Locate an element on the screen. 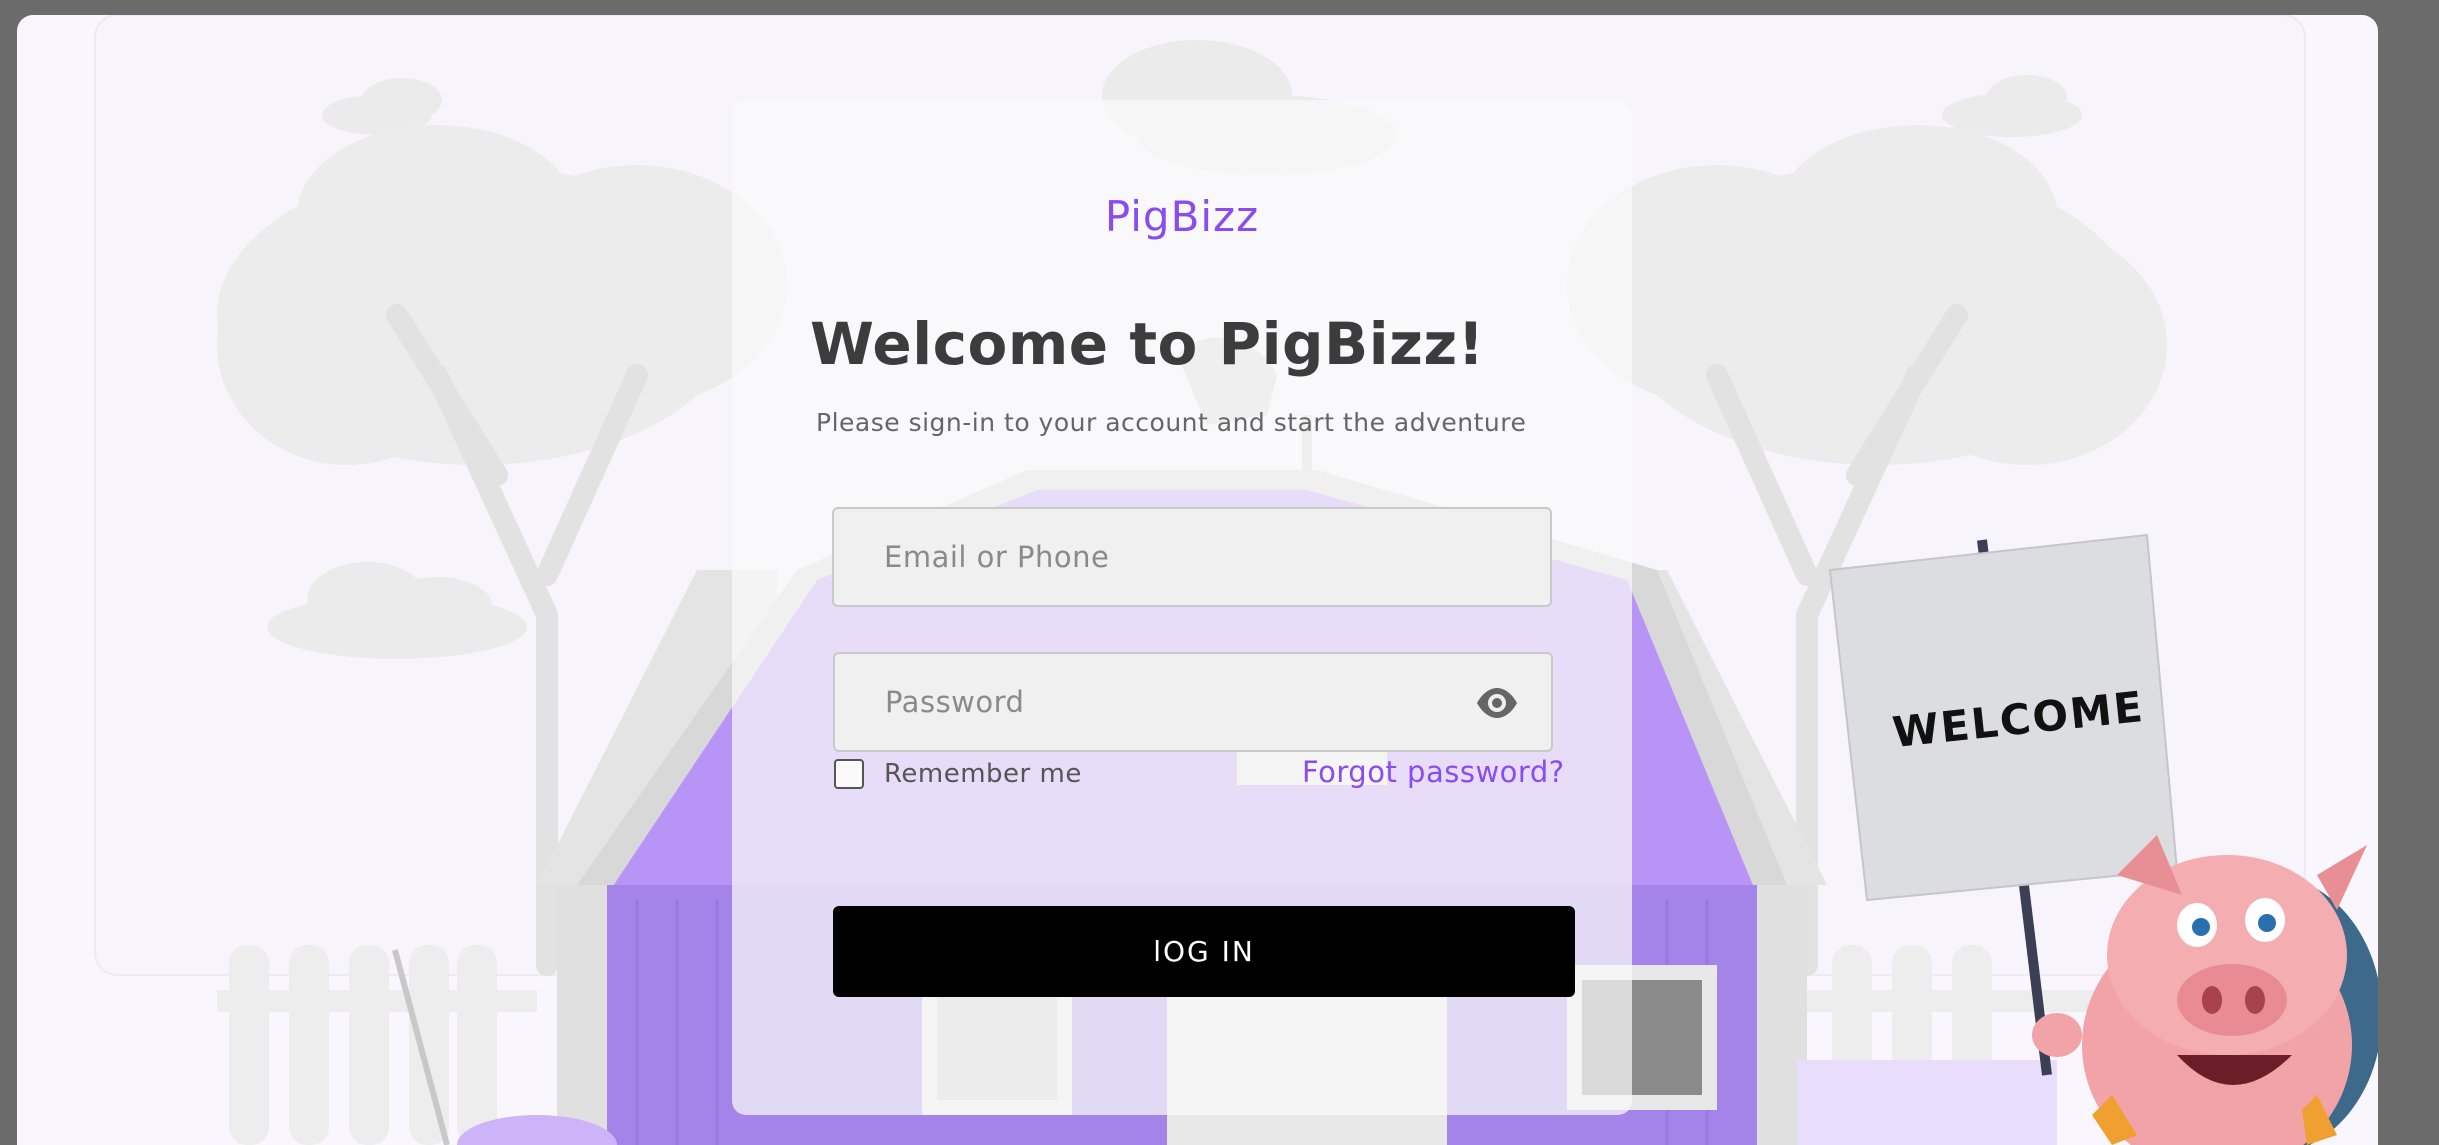 The height and width of the screenshot is (1145, 2439). eye-icon is located at coordinates (1497, 703).